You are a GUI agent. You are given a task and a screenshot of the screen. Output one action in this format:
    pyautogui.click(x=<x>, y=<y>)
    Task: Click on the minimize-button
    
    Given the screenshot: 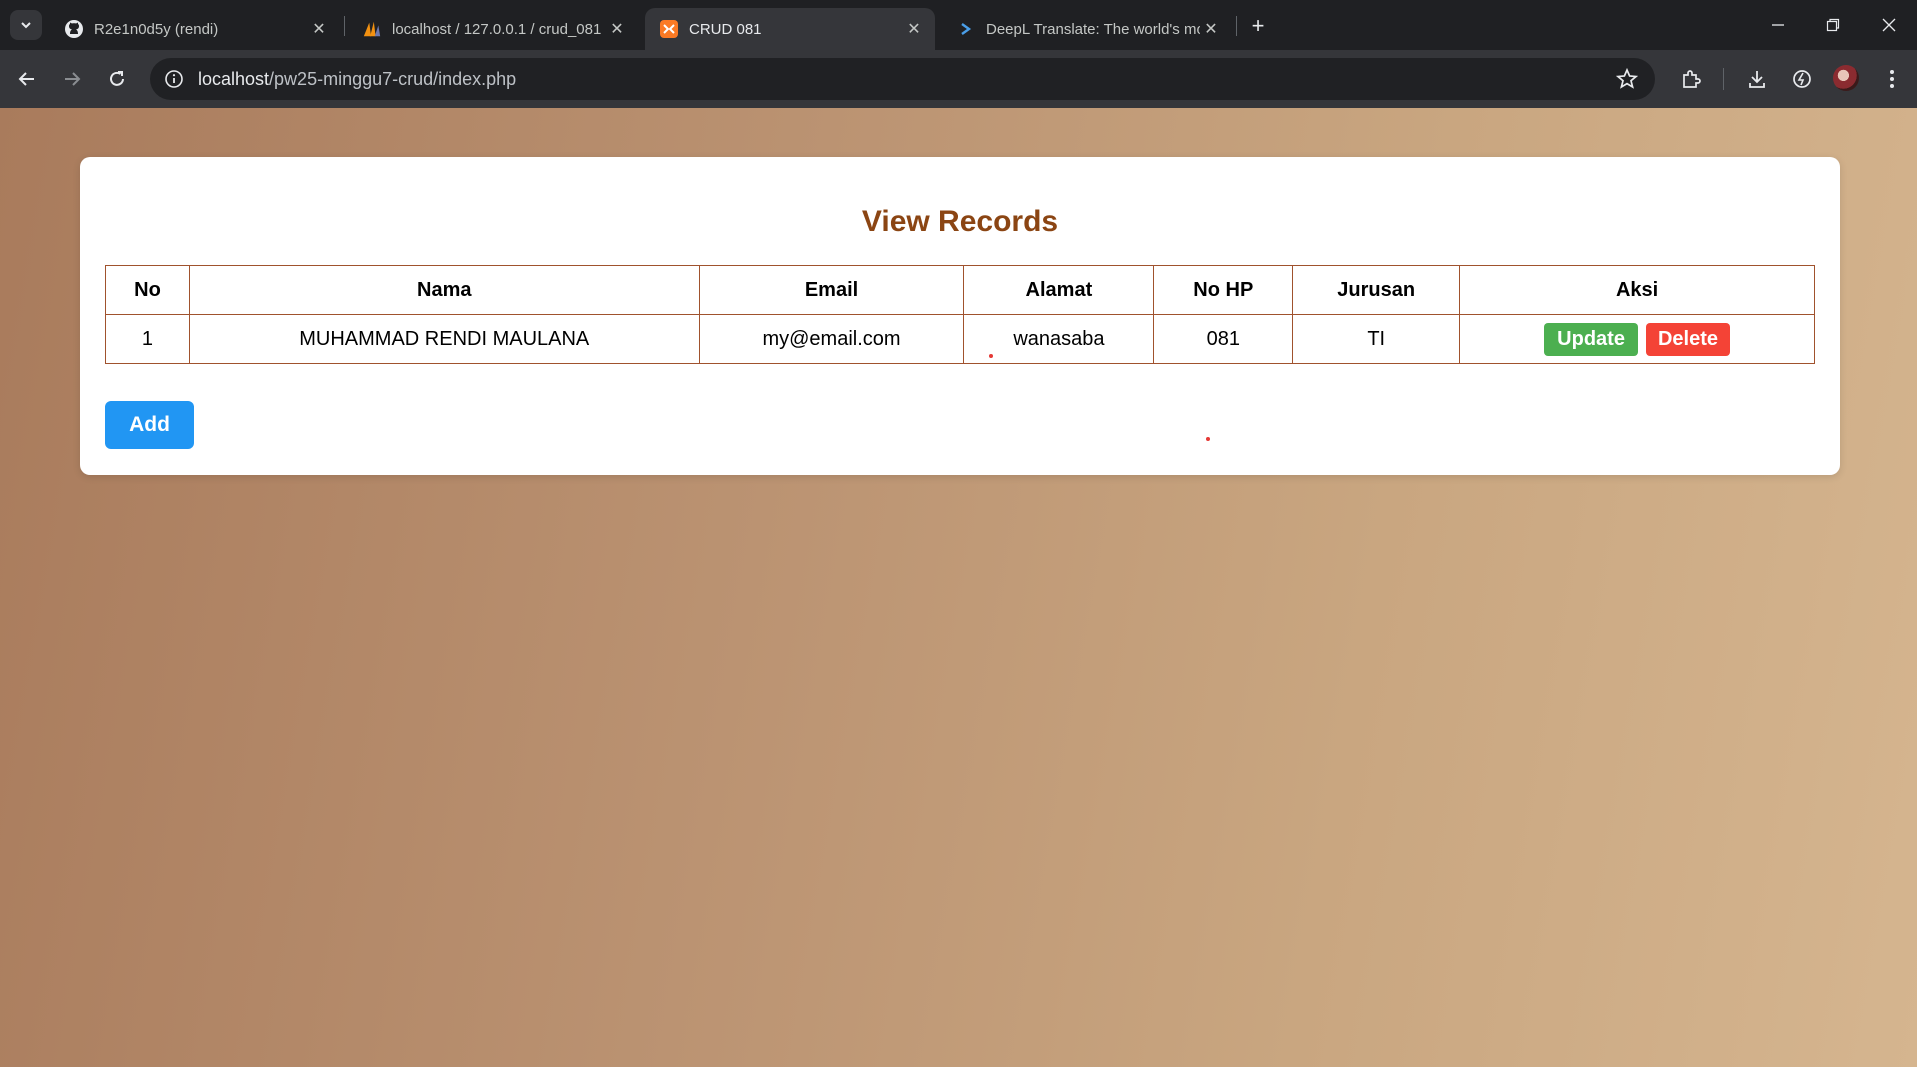 What is the action you would take?
    pyautogui.click(x=1778, y=25)
    